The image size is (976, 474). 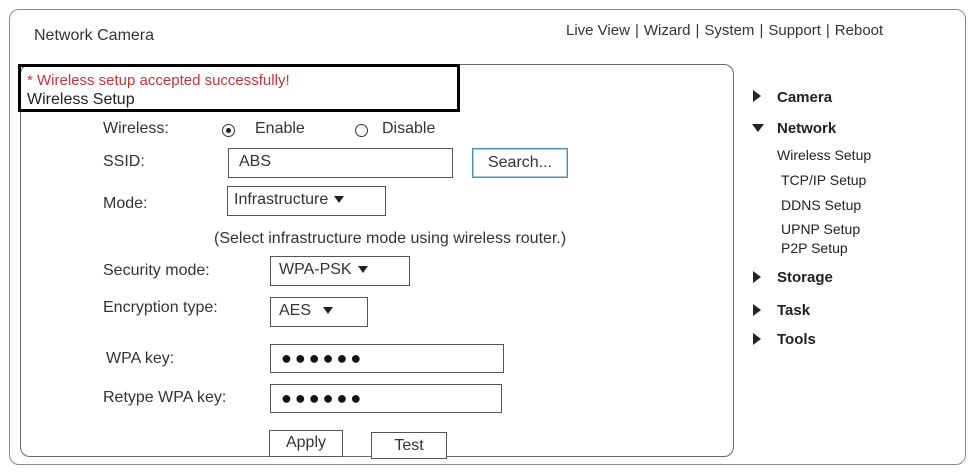 I want to click on sidebar-storage: Storage, so click(x=805, y=277).